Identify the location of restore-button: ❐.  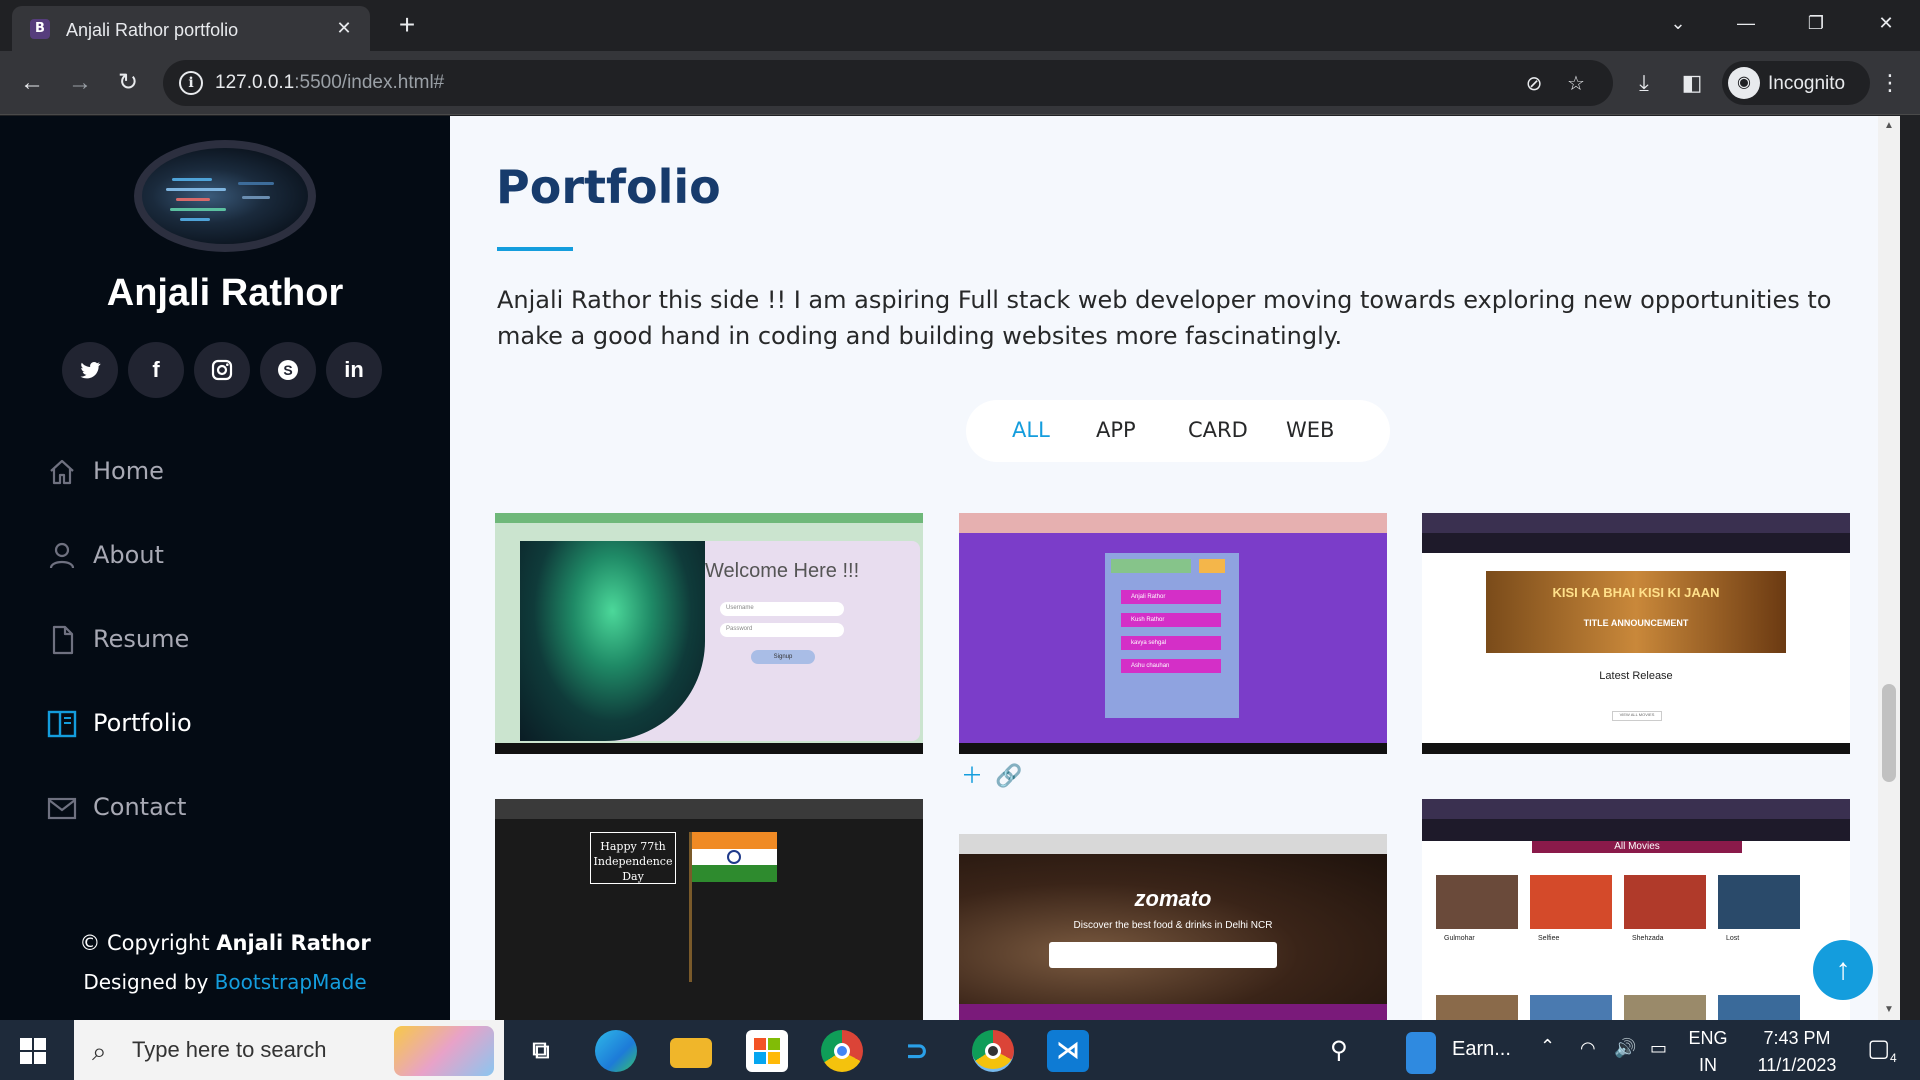
(1816, 23).